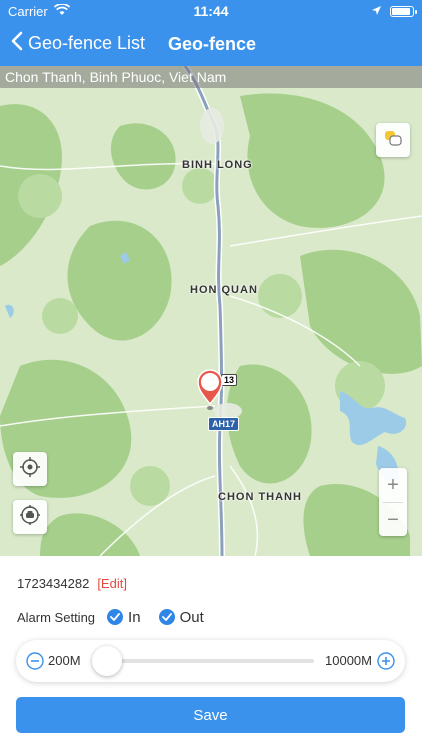 This screenshot has height=750, width=422. I want to click on device-row: 1723434282 [Edit], so click(72, 583).